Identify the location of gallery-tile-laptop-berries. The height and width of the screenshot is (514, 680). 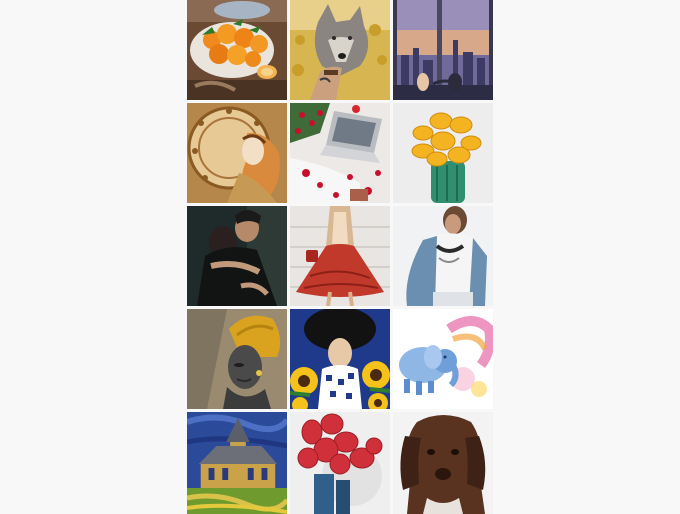
(340, 153).